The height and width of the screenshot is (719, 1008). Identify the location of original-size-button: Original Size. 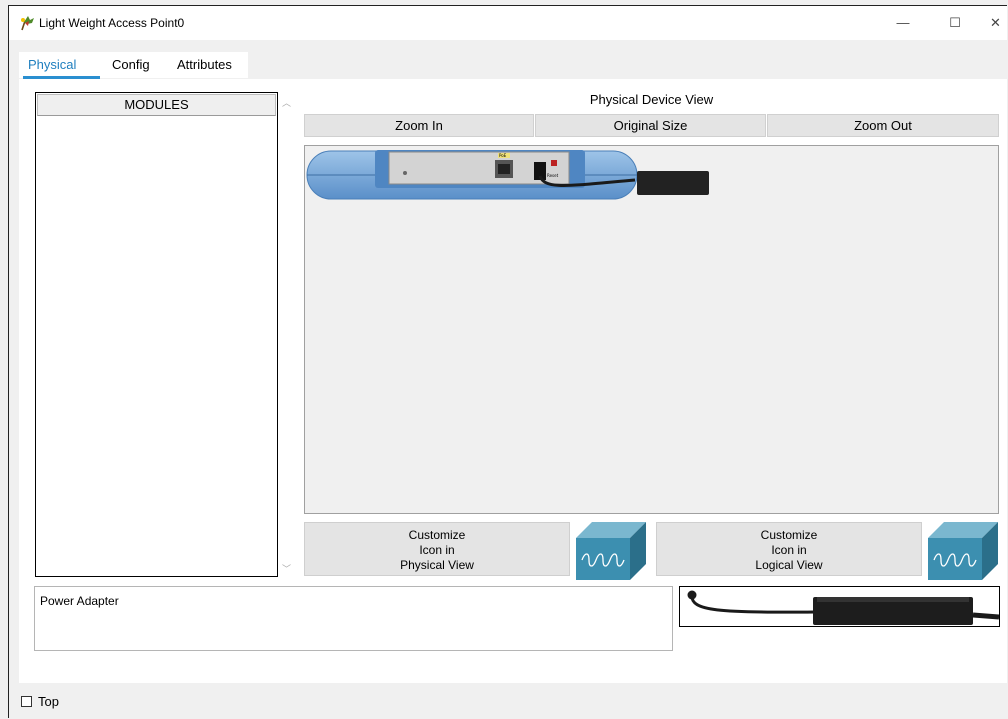
(650, 125).